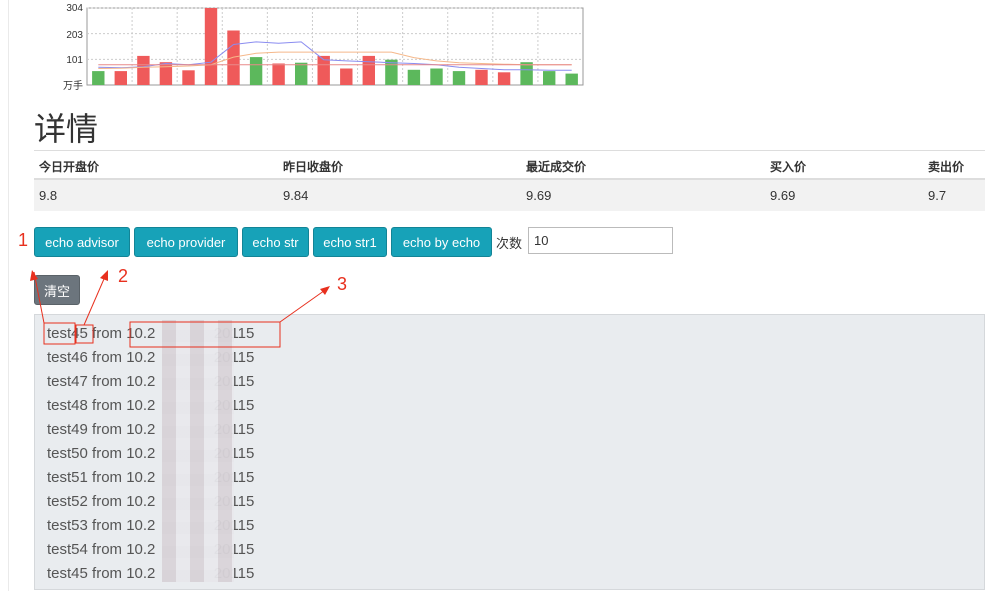  I want to click on ask-price-value: 9.7, so click(937, 195).